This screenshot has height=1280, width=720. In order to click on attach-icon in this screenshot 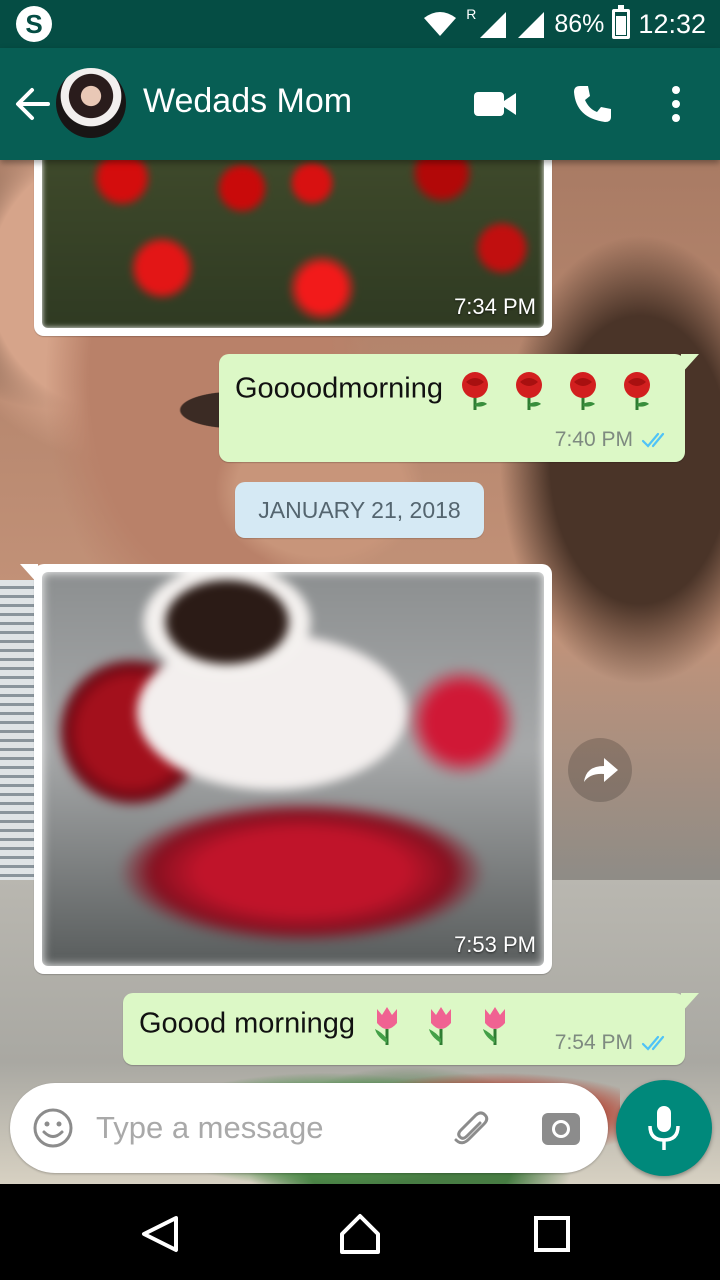, I will do `click(472, 1129)`.